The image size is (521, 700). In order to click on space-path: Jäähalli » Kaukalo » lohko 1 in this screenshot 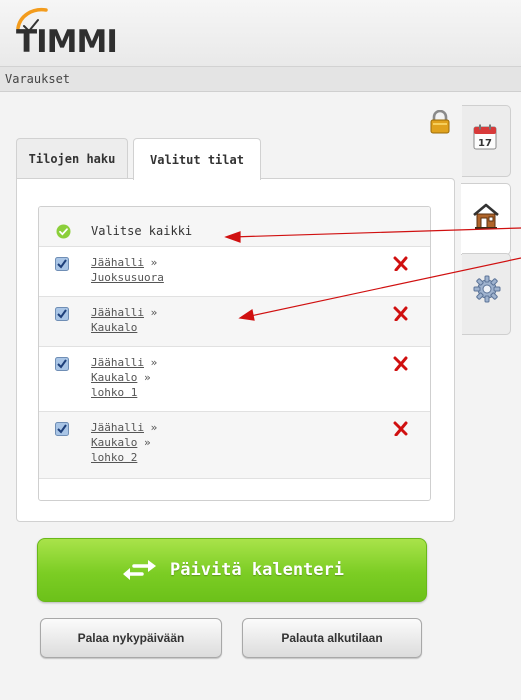, I will do `click(124, 377)`.